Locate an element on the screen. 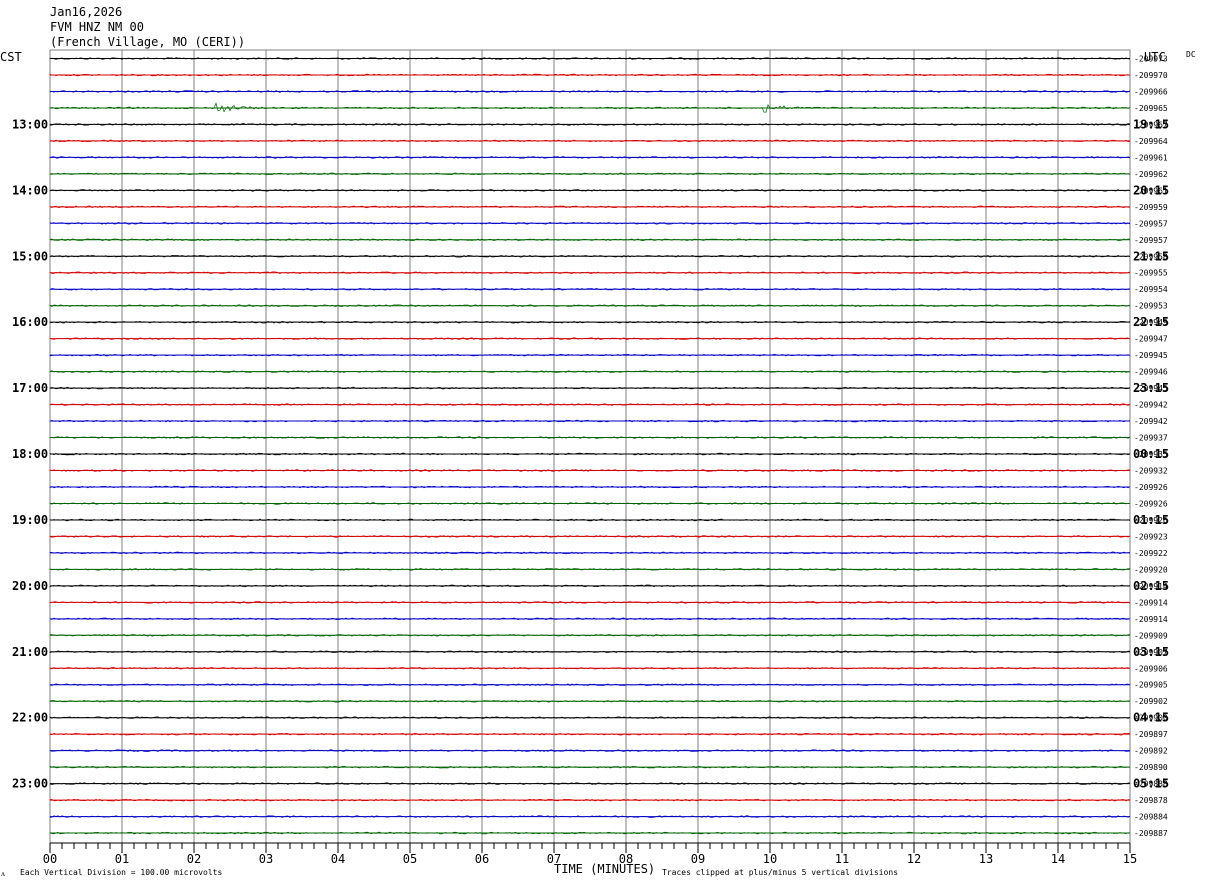 This screenshot has width=1210, height=886. left-hour-label: 16:00 is located at coordinates (30, 322).